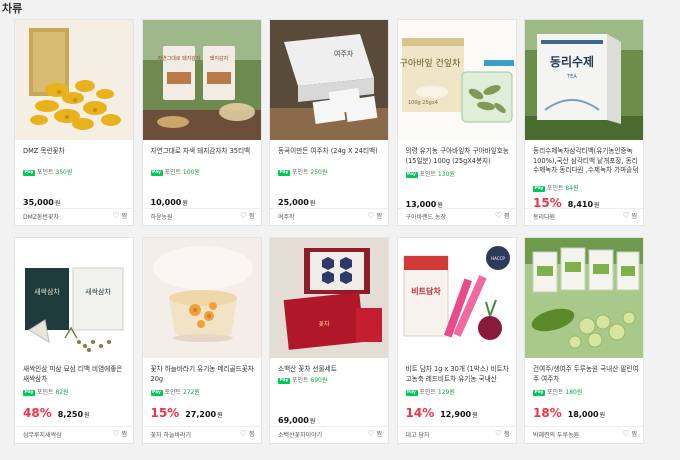 The height and width of the screenshot is (460, 680). I want to click on seller-name: 꽃차 하늘바라기, so click(171, 434).